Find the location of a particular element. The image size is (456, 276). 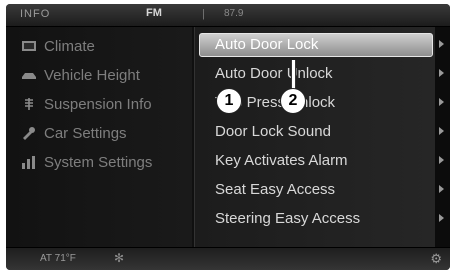

car-settings-icon is located at coordinates (29, 133).